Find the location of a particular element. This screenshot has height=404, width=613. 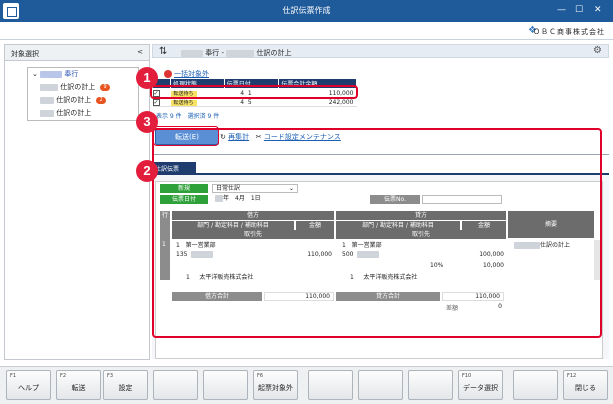

minimize-button: — is located at coordinates (561, 10).